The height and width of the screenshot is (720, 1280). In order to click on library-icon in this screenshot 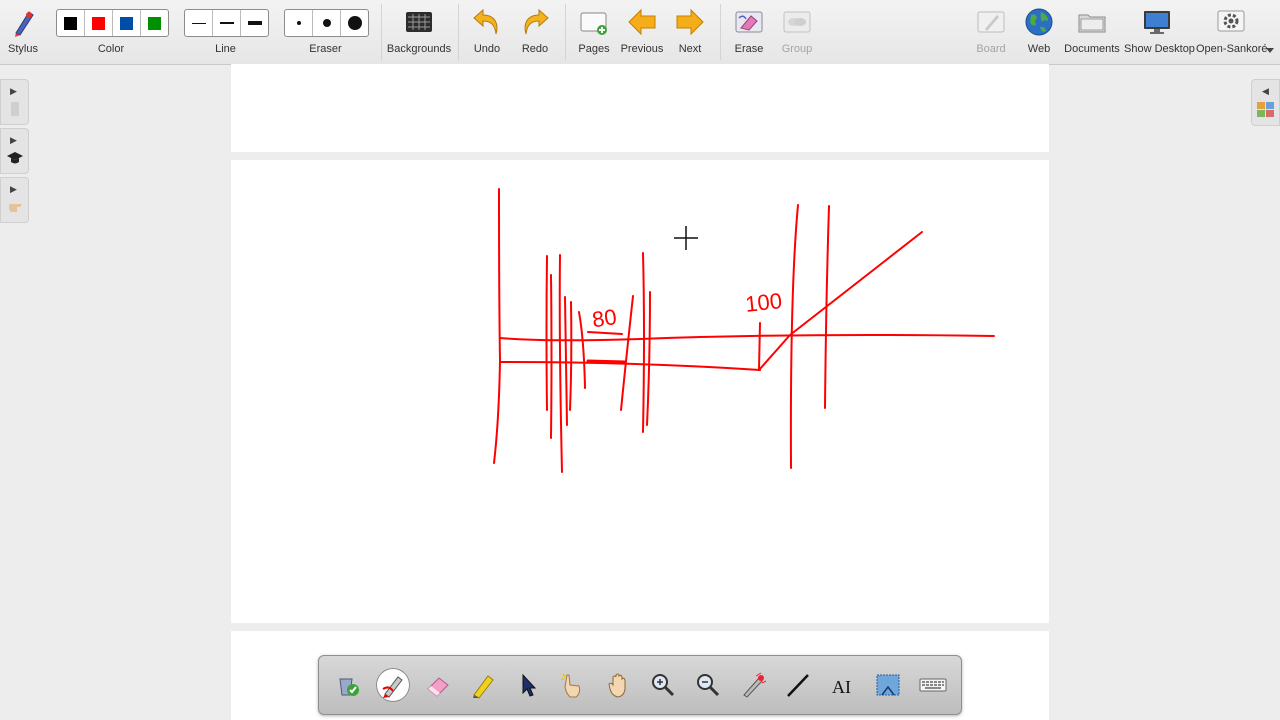, I will do `click(1265, 109)`.